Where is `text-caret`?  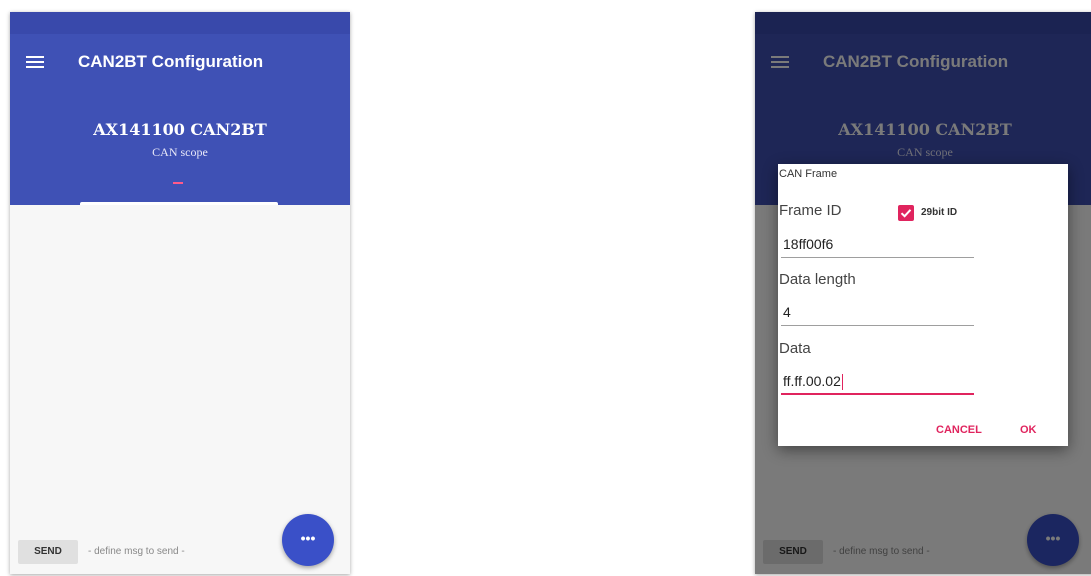
text-caret is located at coordinates (842, 382).